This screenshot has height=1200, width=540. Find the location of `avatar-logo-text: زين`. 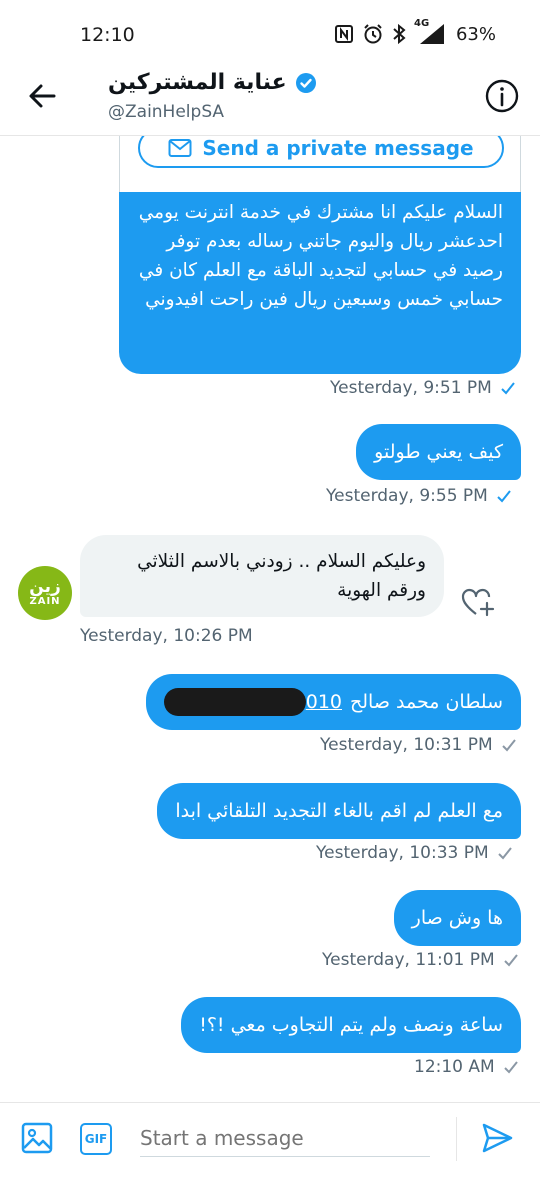

avatar-logo-text: زين is located at coordinates (45, 587).